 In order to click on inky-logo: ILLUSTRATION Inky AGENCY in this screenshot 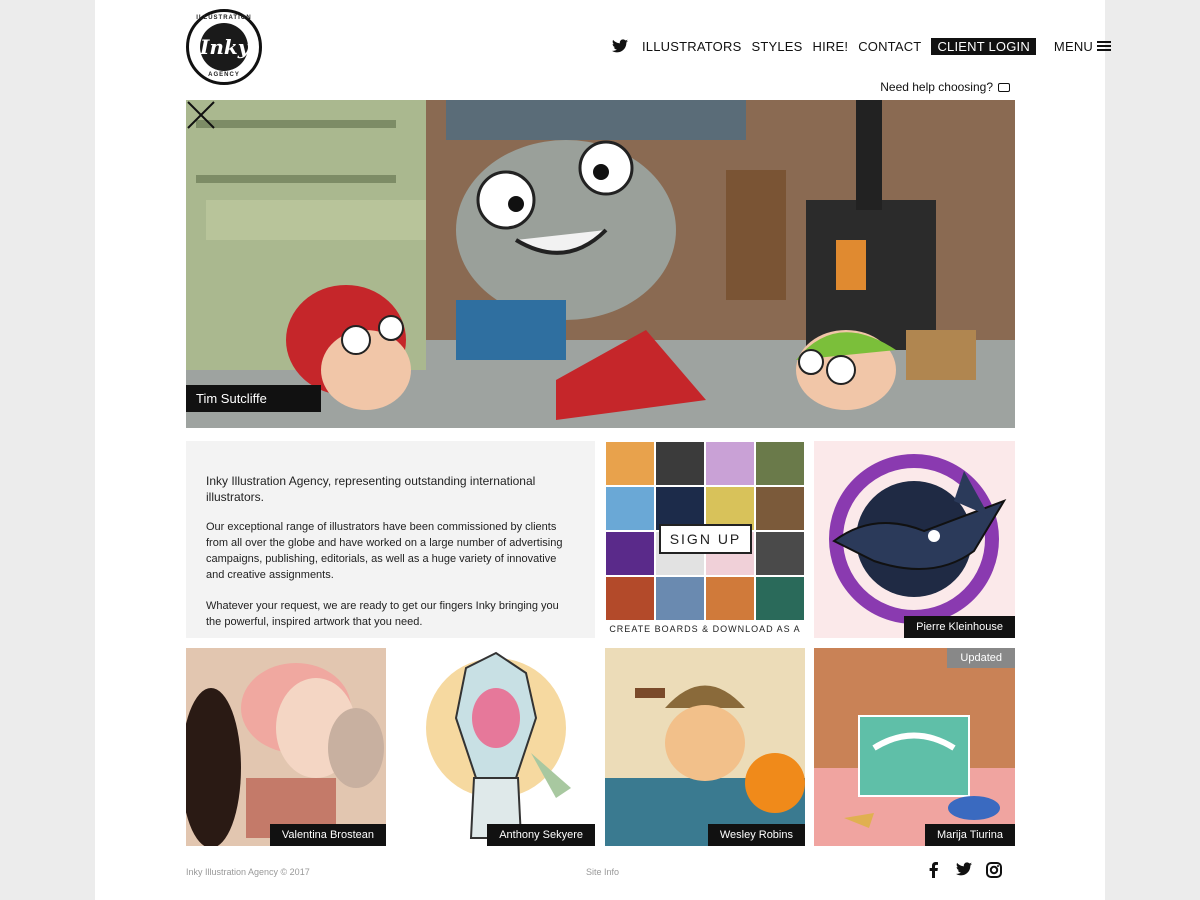, I will do `click(224, 47)`.